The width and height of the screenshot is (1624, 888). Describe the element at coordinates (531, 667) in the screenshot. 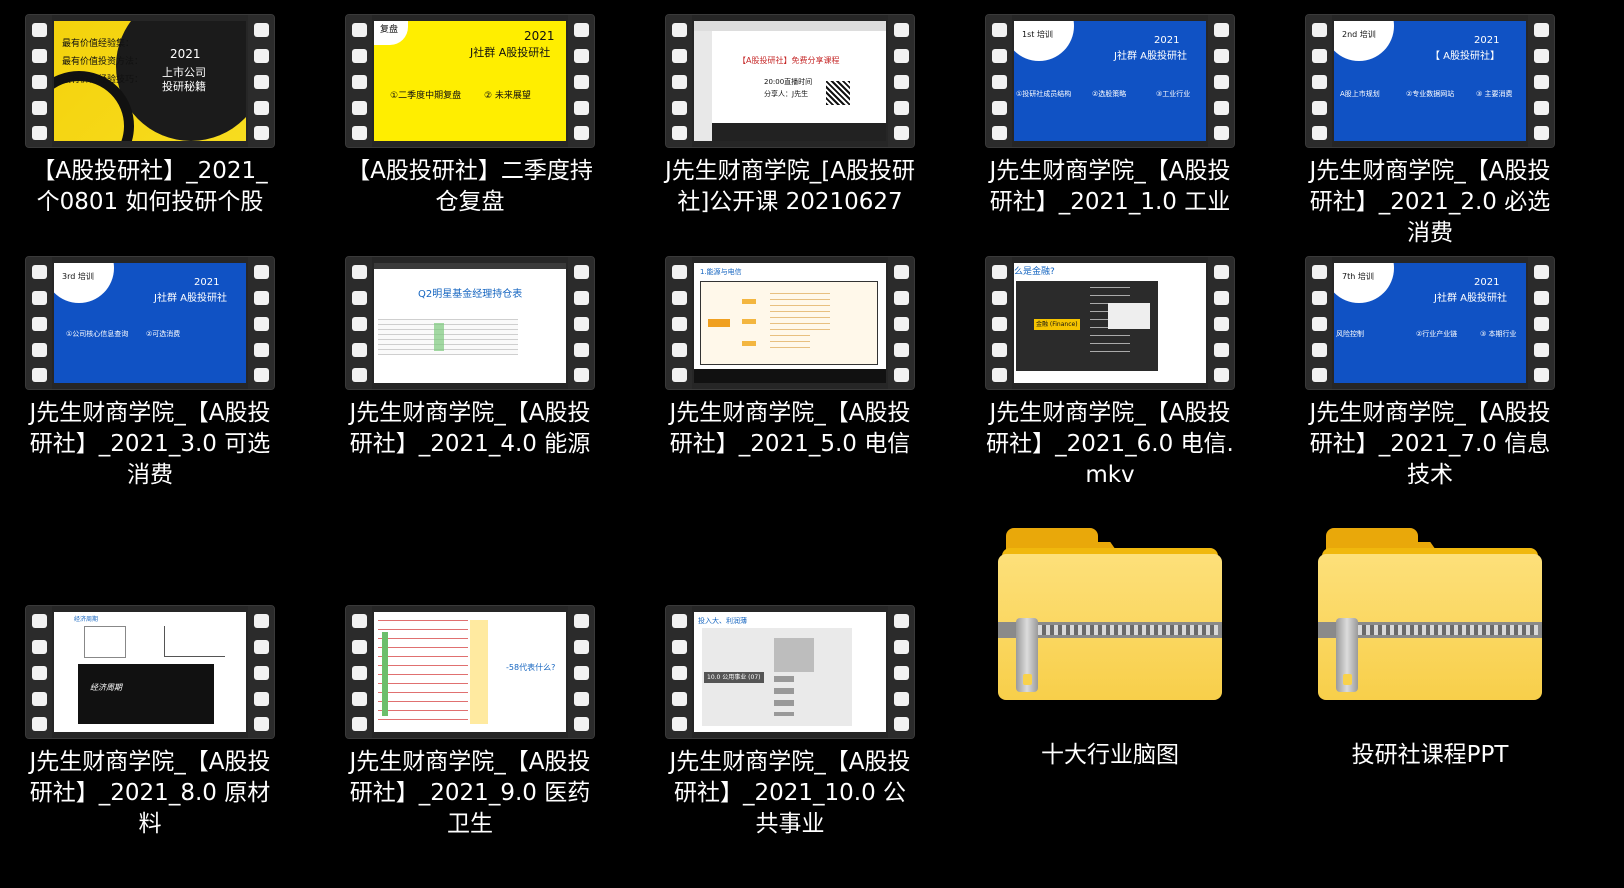

I see `thumb-text: -58代表什么?` at that location.